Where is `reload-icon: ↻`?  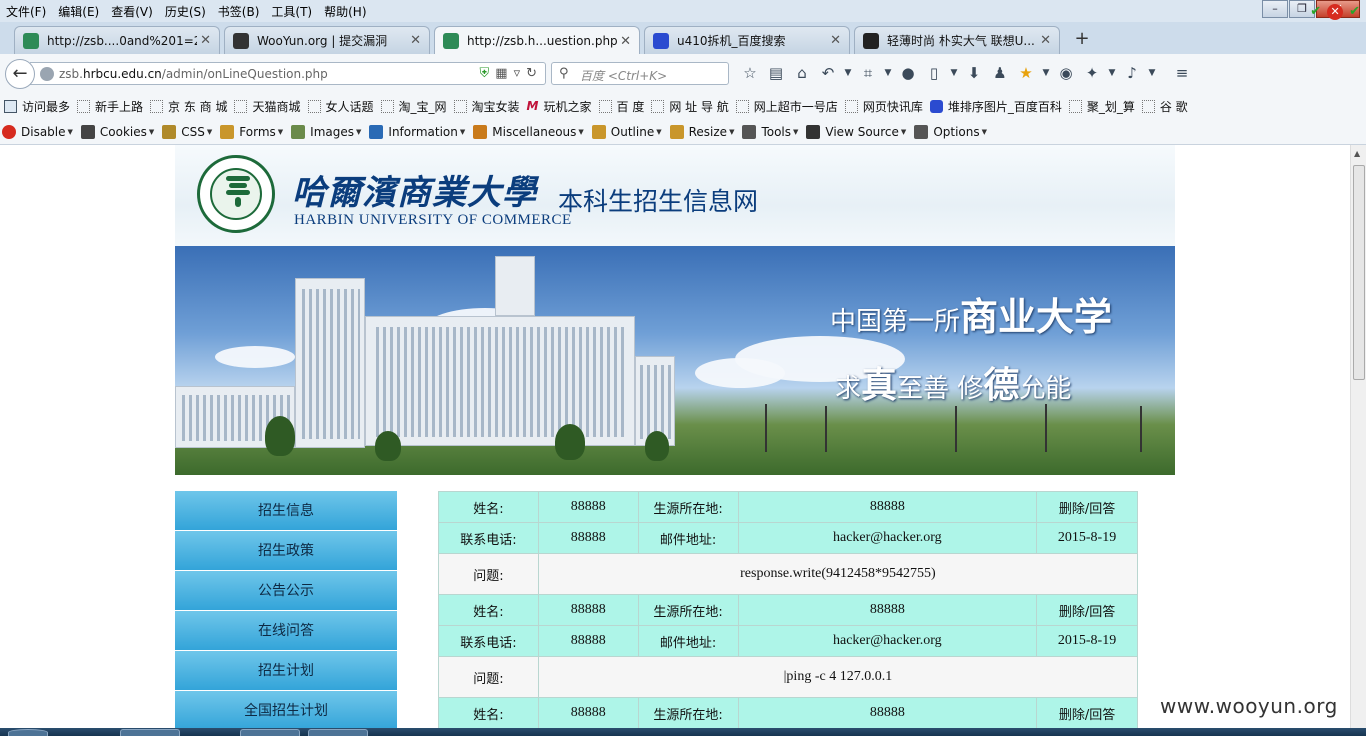 reload-icon: ↻ is located at coordinates (531, 73).